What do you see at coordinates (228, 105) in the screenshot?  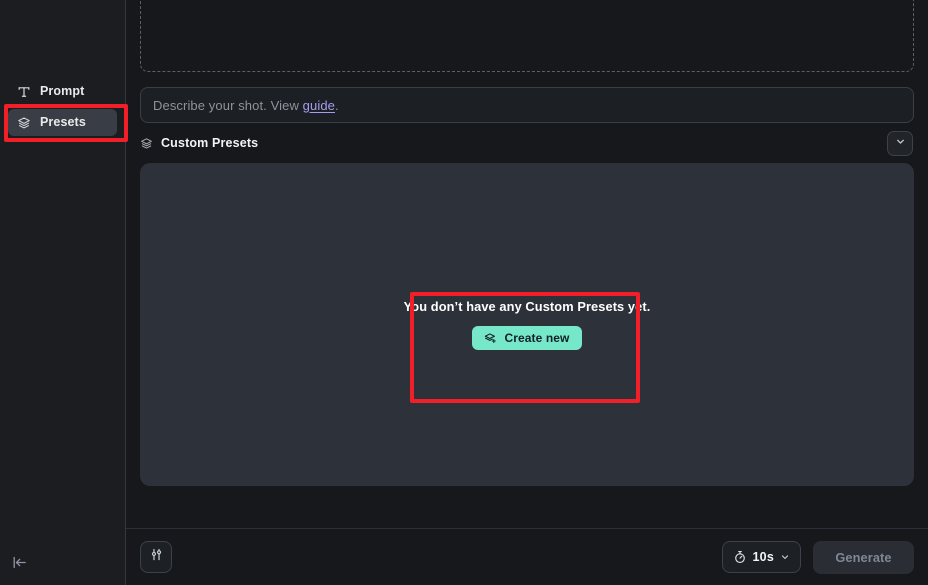 I see `prompt-placeholder-prefix: Describe your shot. View` at bounding box center [228, 105].